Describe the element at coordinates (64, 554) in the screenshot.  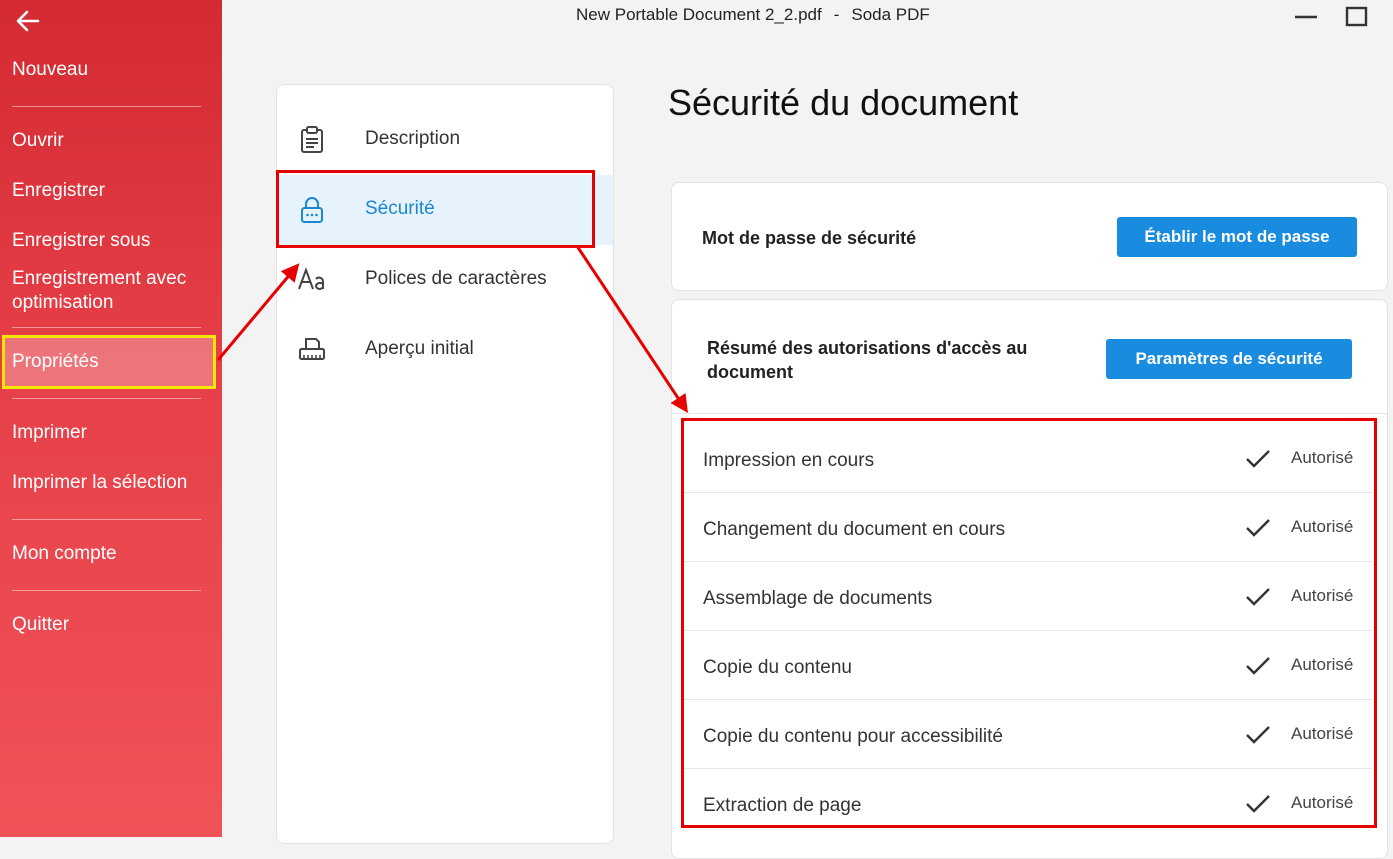
I see `menu-item-mon-compte: Mon compte` at that location.